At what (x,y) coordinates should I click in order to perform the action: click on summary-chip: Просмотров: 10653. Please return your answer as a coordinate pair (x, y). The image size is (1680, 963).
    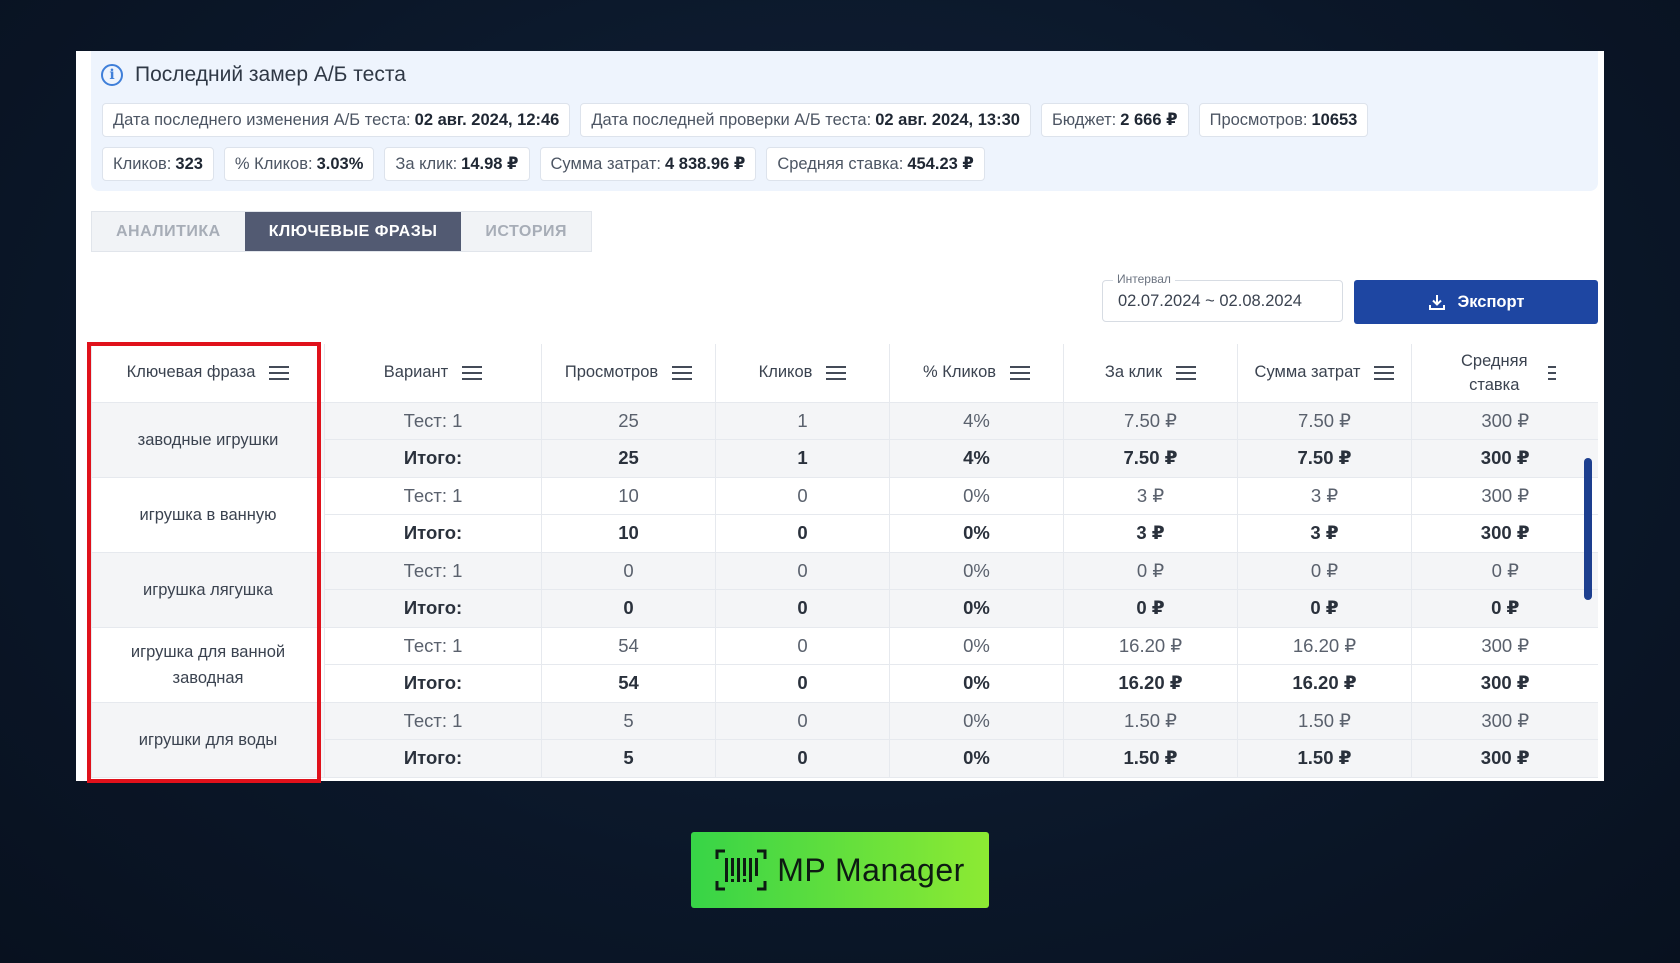
    Looking at the image, I should click on (1283, 120).